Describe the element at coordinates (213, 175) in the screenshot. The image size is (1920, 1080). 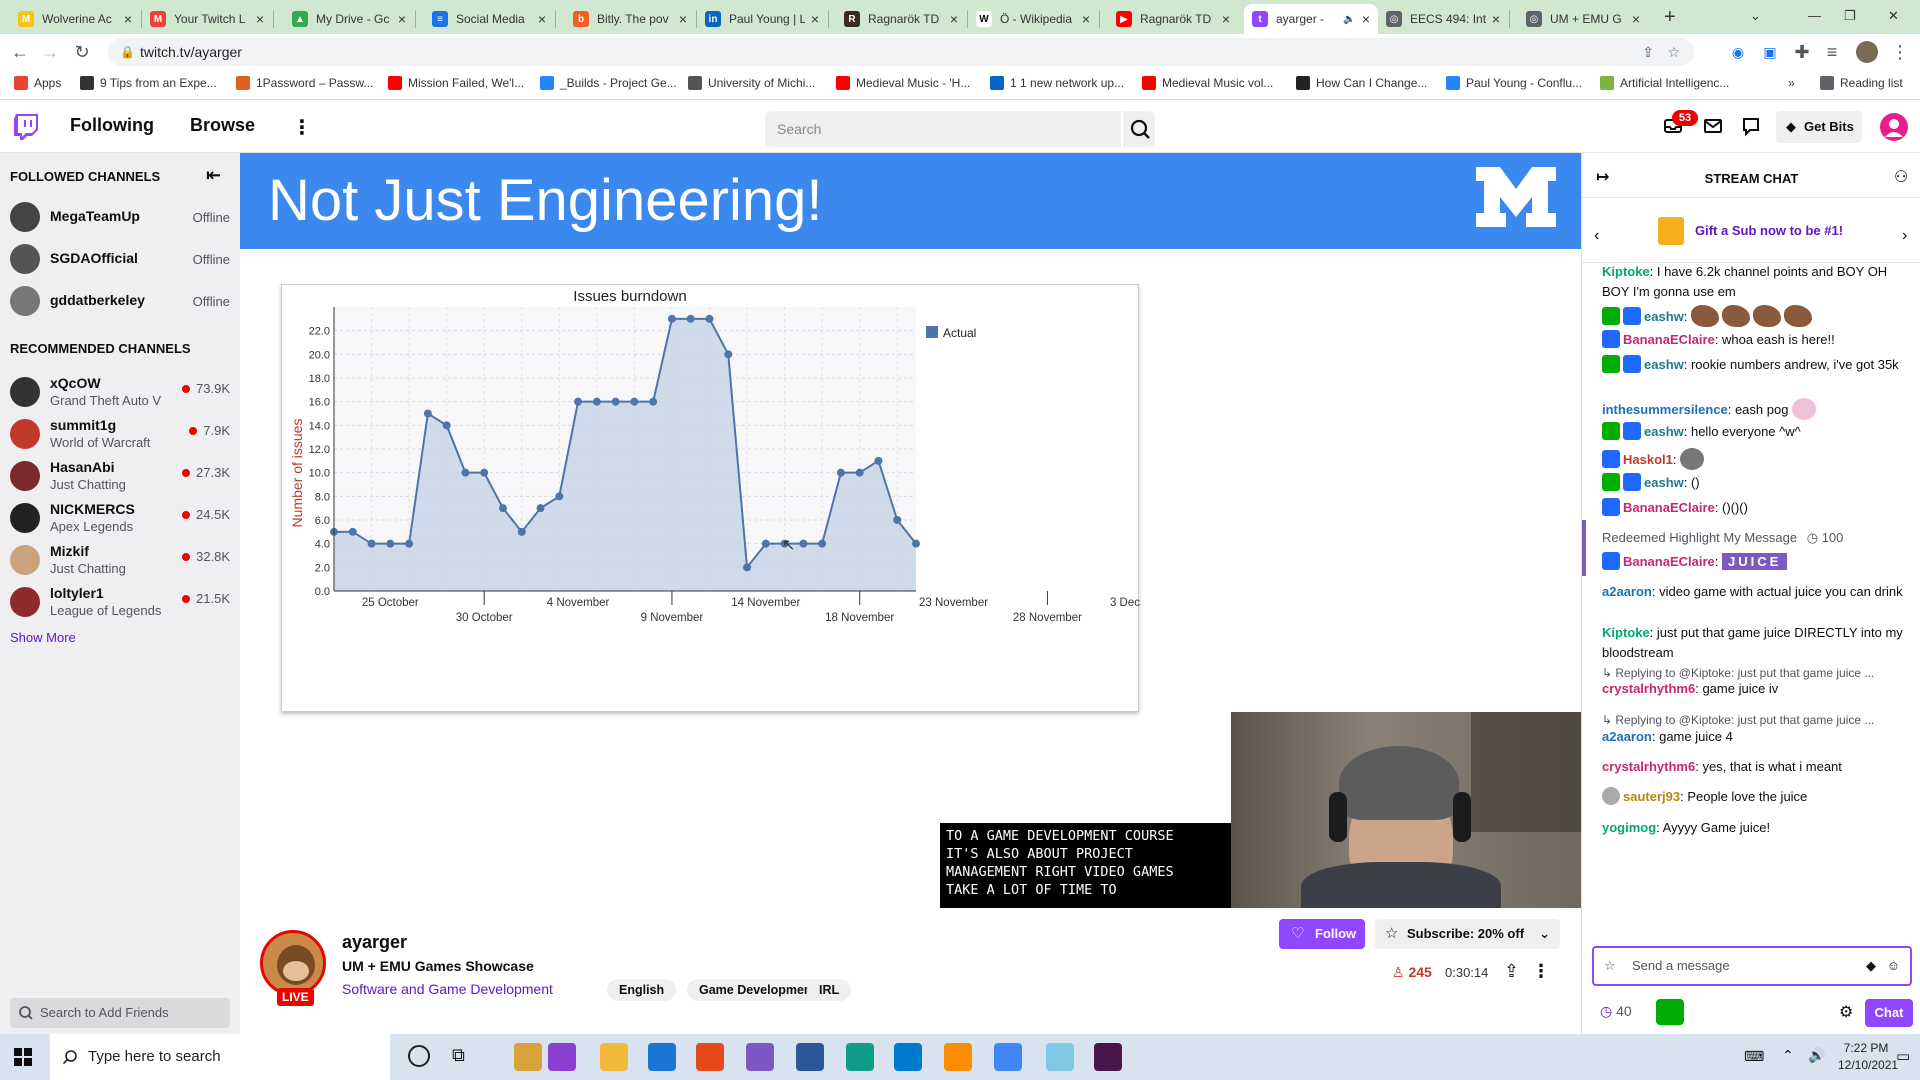
I see `collapse-sidebar-icon: ⇤` at that location.